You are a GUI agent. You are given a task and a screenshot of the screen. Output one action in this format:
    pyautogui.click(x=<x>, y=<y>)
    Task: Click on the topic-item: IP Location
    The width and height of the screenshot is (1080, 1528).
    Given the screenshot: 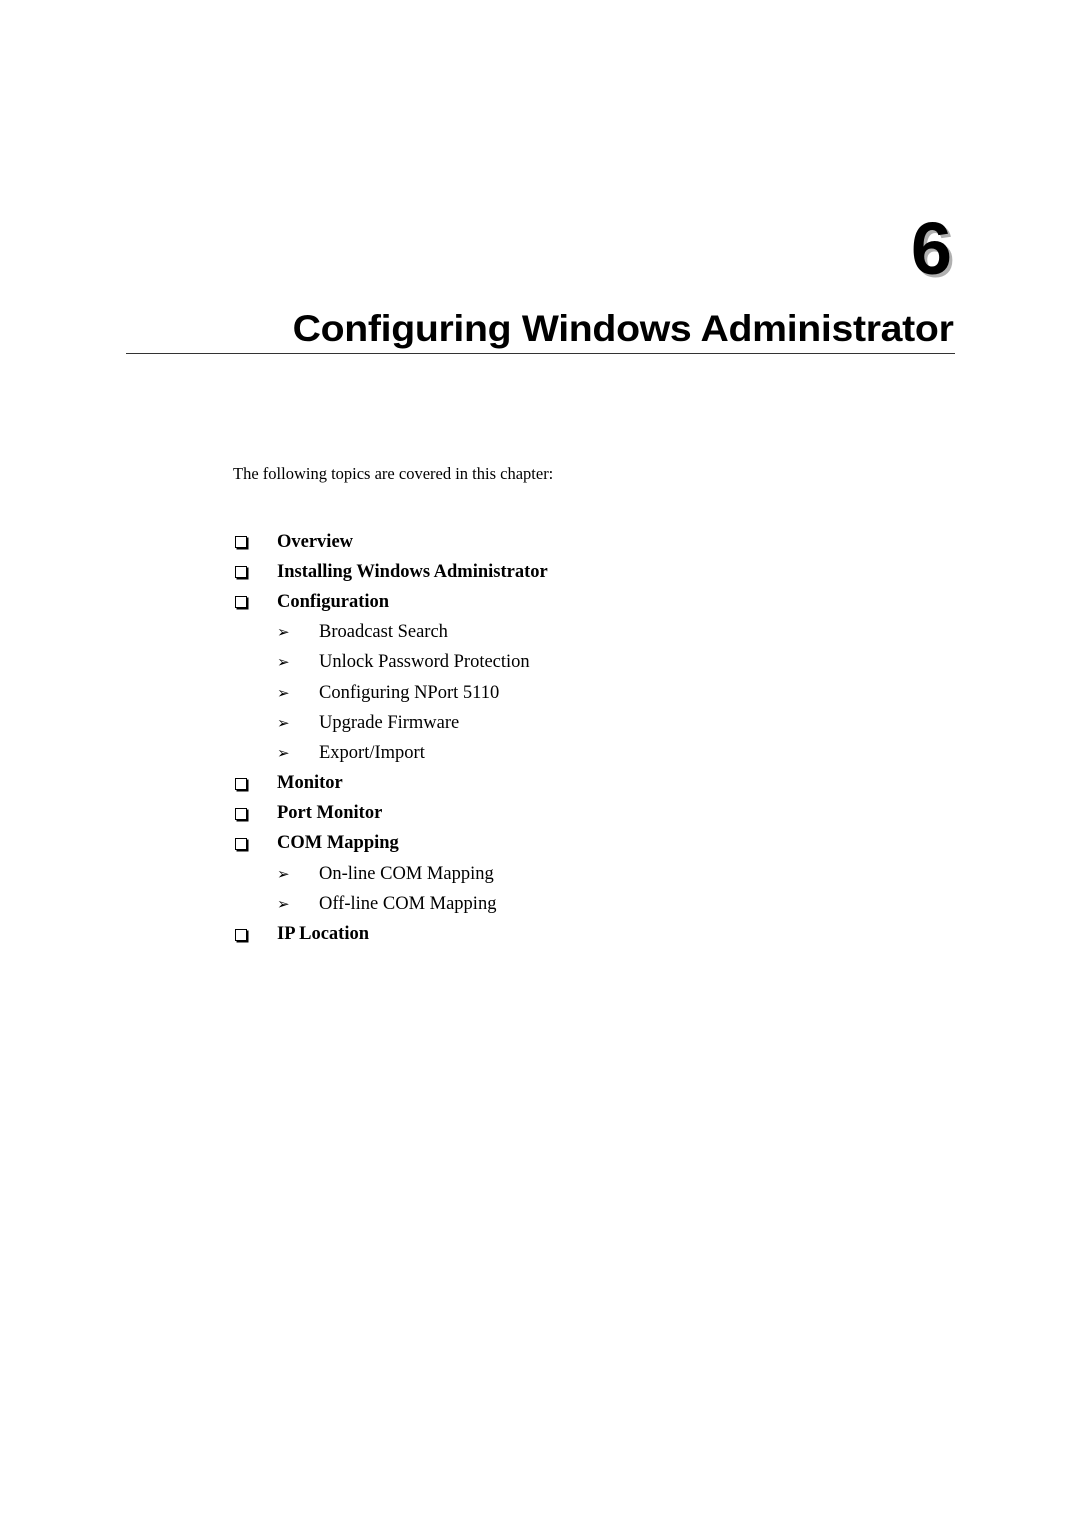 What is the action you would take?
    pyautogui.click(x=390, y=934)
    